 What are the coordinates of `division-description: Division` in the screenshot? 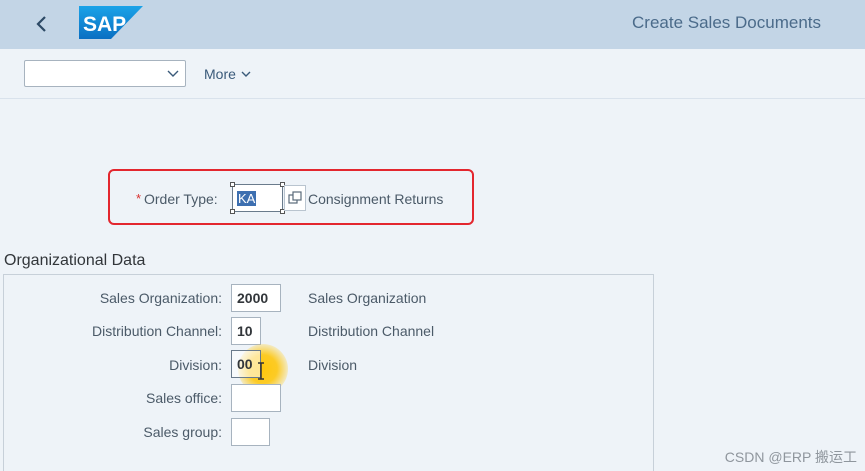 It's located at (333, 365).